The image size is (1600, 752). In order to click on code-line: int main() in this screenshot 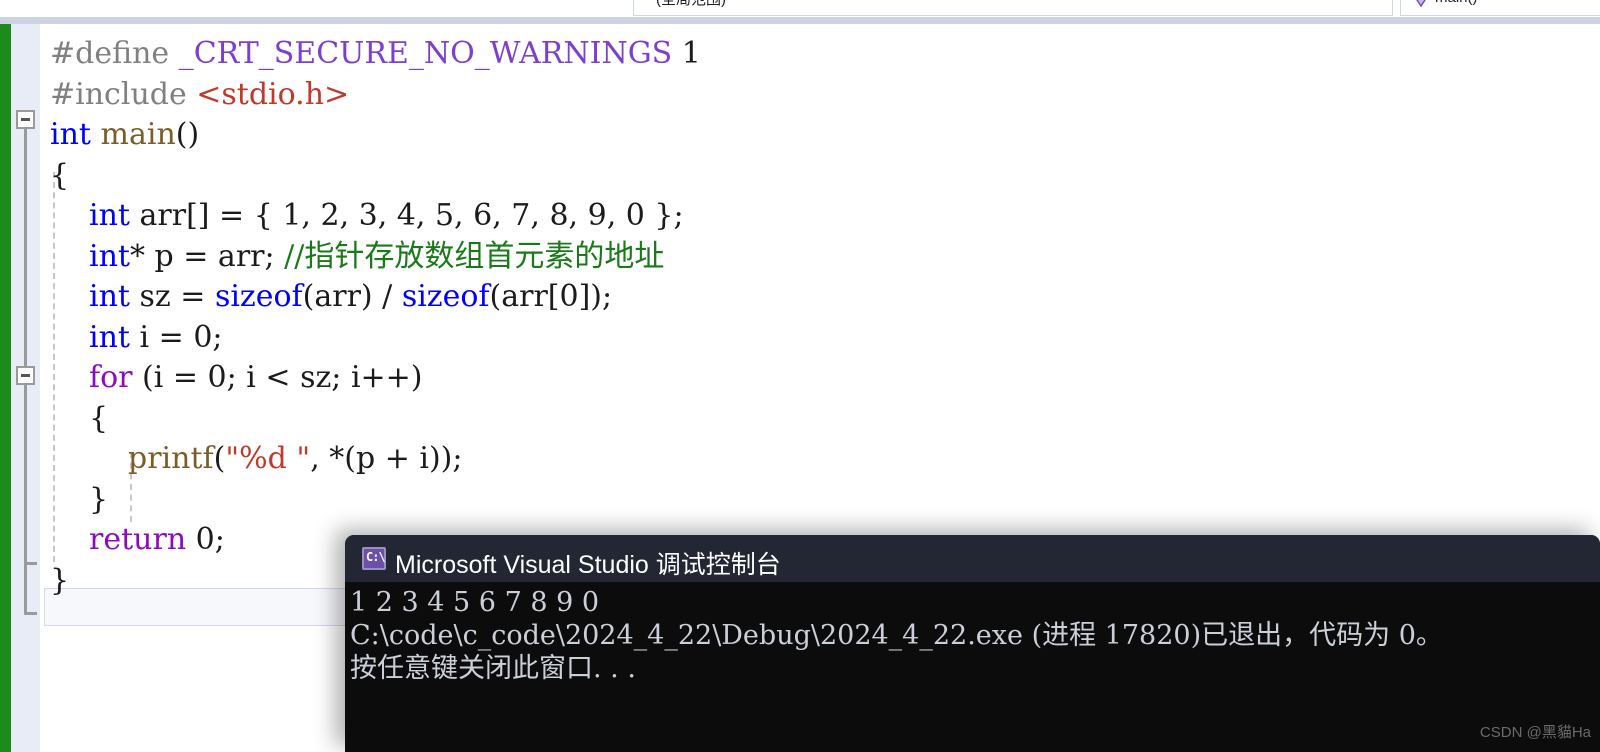, I will do `click(124, 135)`.